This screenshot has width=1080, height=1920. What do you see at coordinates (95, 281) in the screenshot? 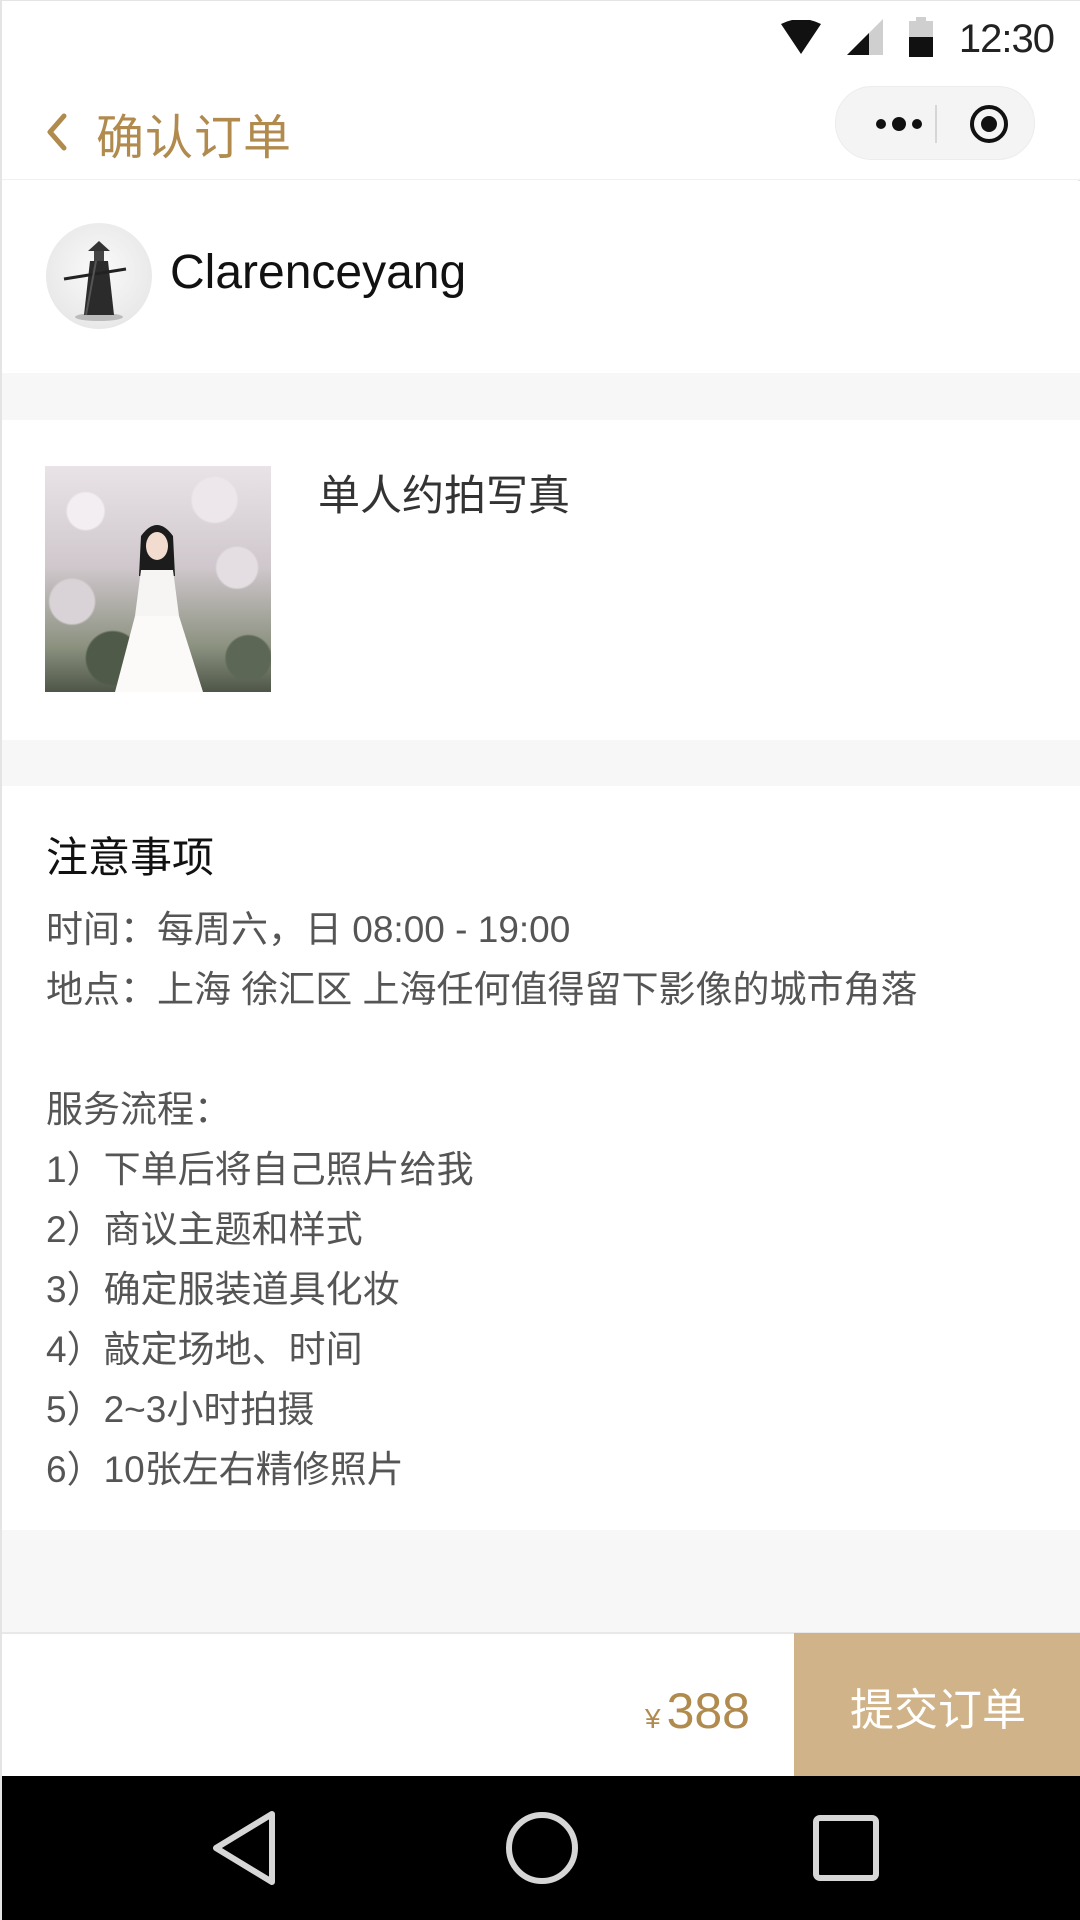
I see `avatar-swordsman-icon` at bounding box center [95, 281].